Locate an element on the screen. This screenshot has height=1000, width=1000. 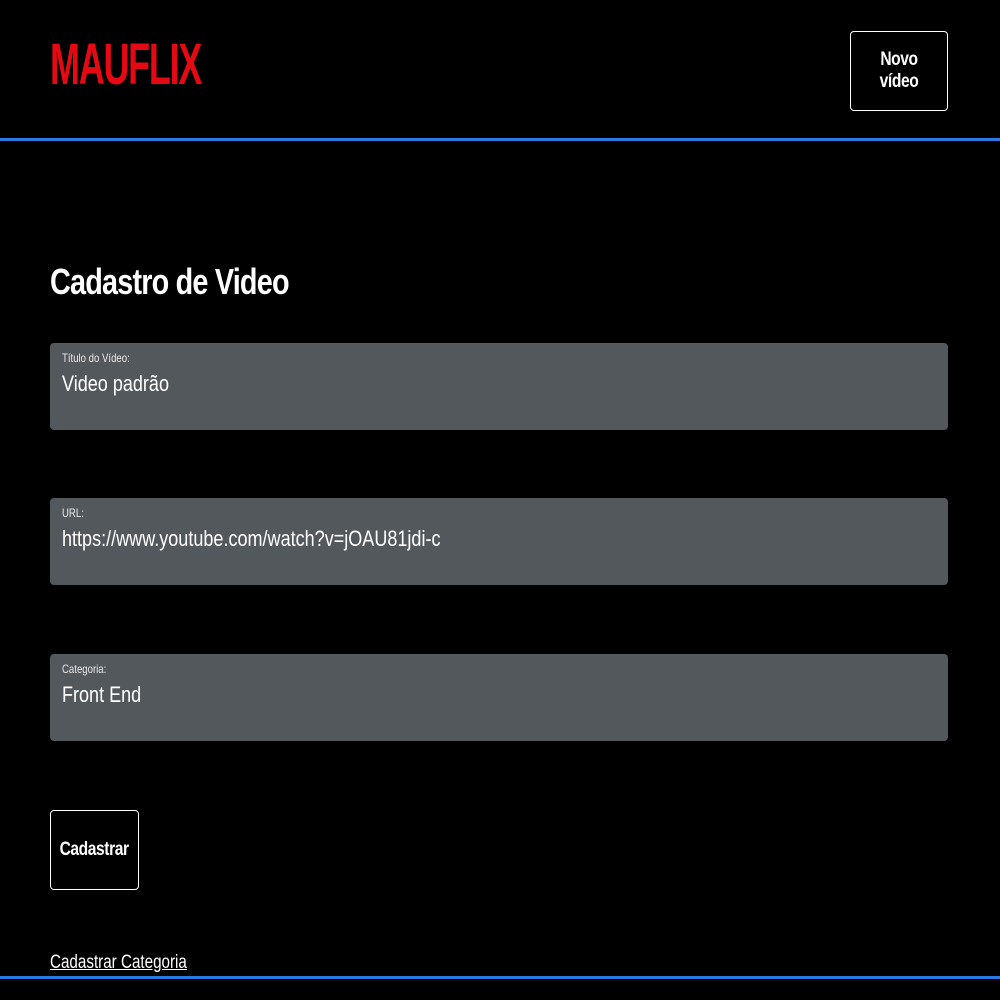
submit-button: Cadastrar is located at coordinates (94, 850).